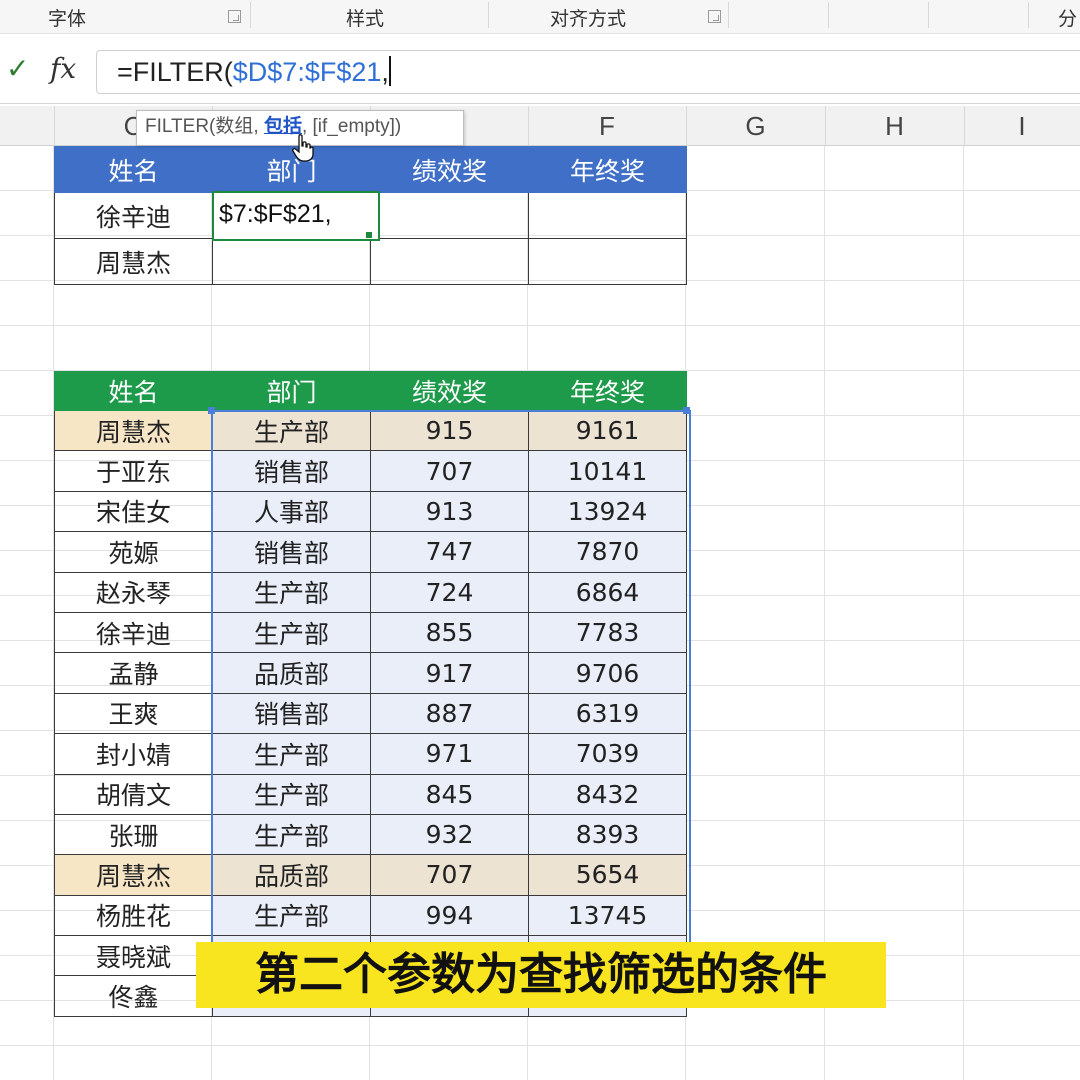 The height and width of the screenshot is (1080, 1080). I want to click on active-editing-cell: $7:$F$21,, so click(296, 216).